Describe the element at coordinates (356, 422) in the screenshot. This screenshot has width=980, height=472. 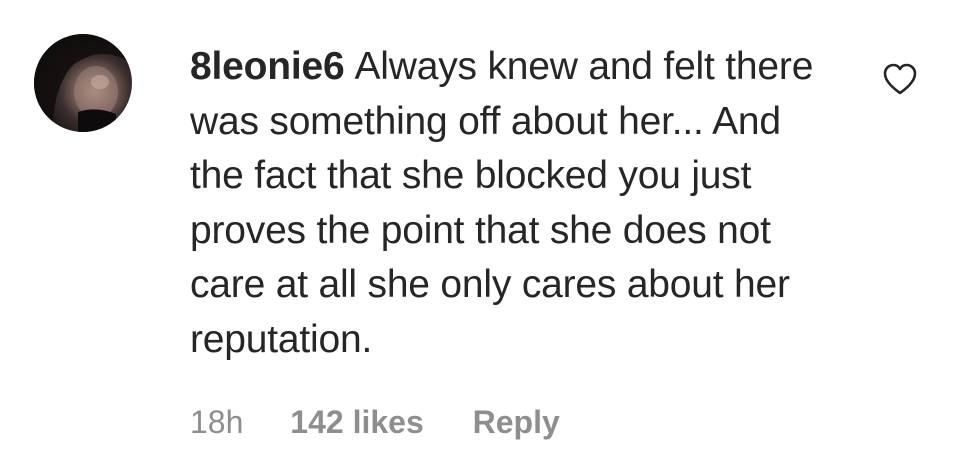
I see `likes-count-button: 142 likes` at that location.